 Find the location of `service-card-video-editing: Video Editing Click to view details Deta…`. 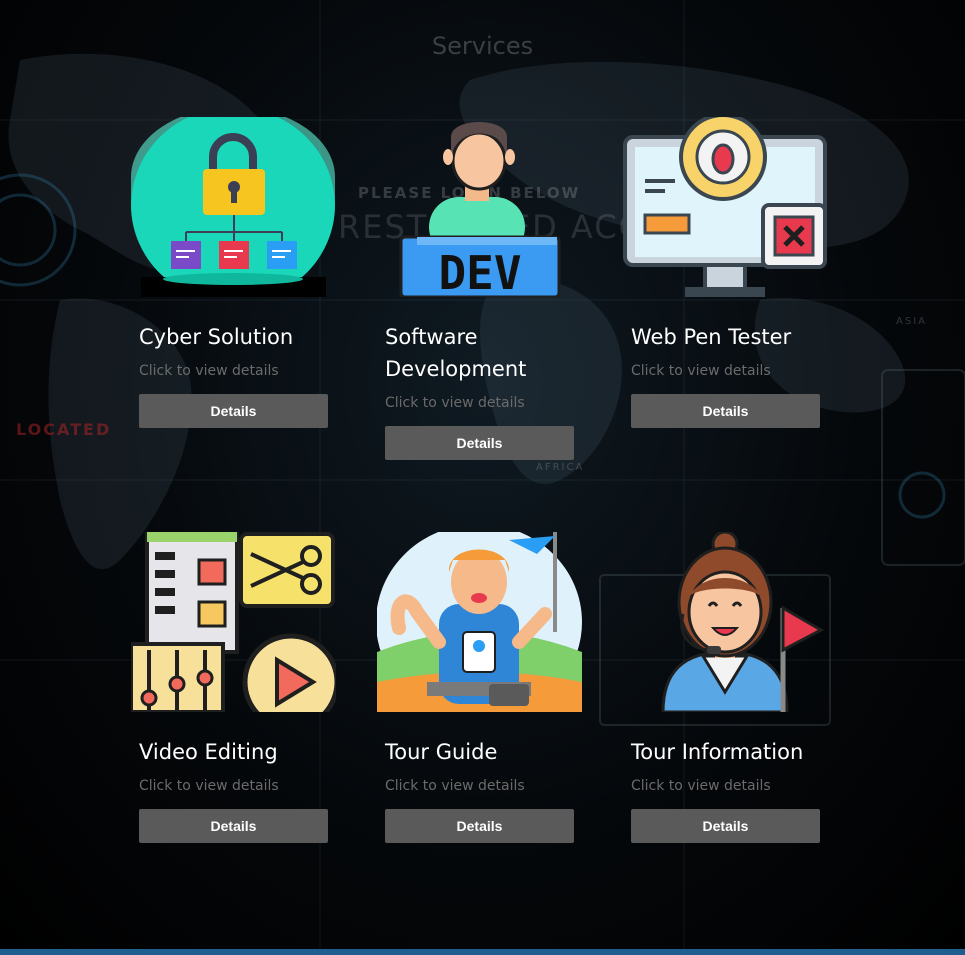

service-card-video-editing: Video Editing Click to view details Deta… is located at coordinates (233, 687).